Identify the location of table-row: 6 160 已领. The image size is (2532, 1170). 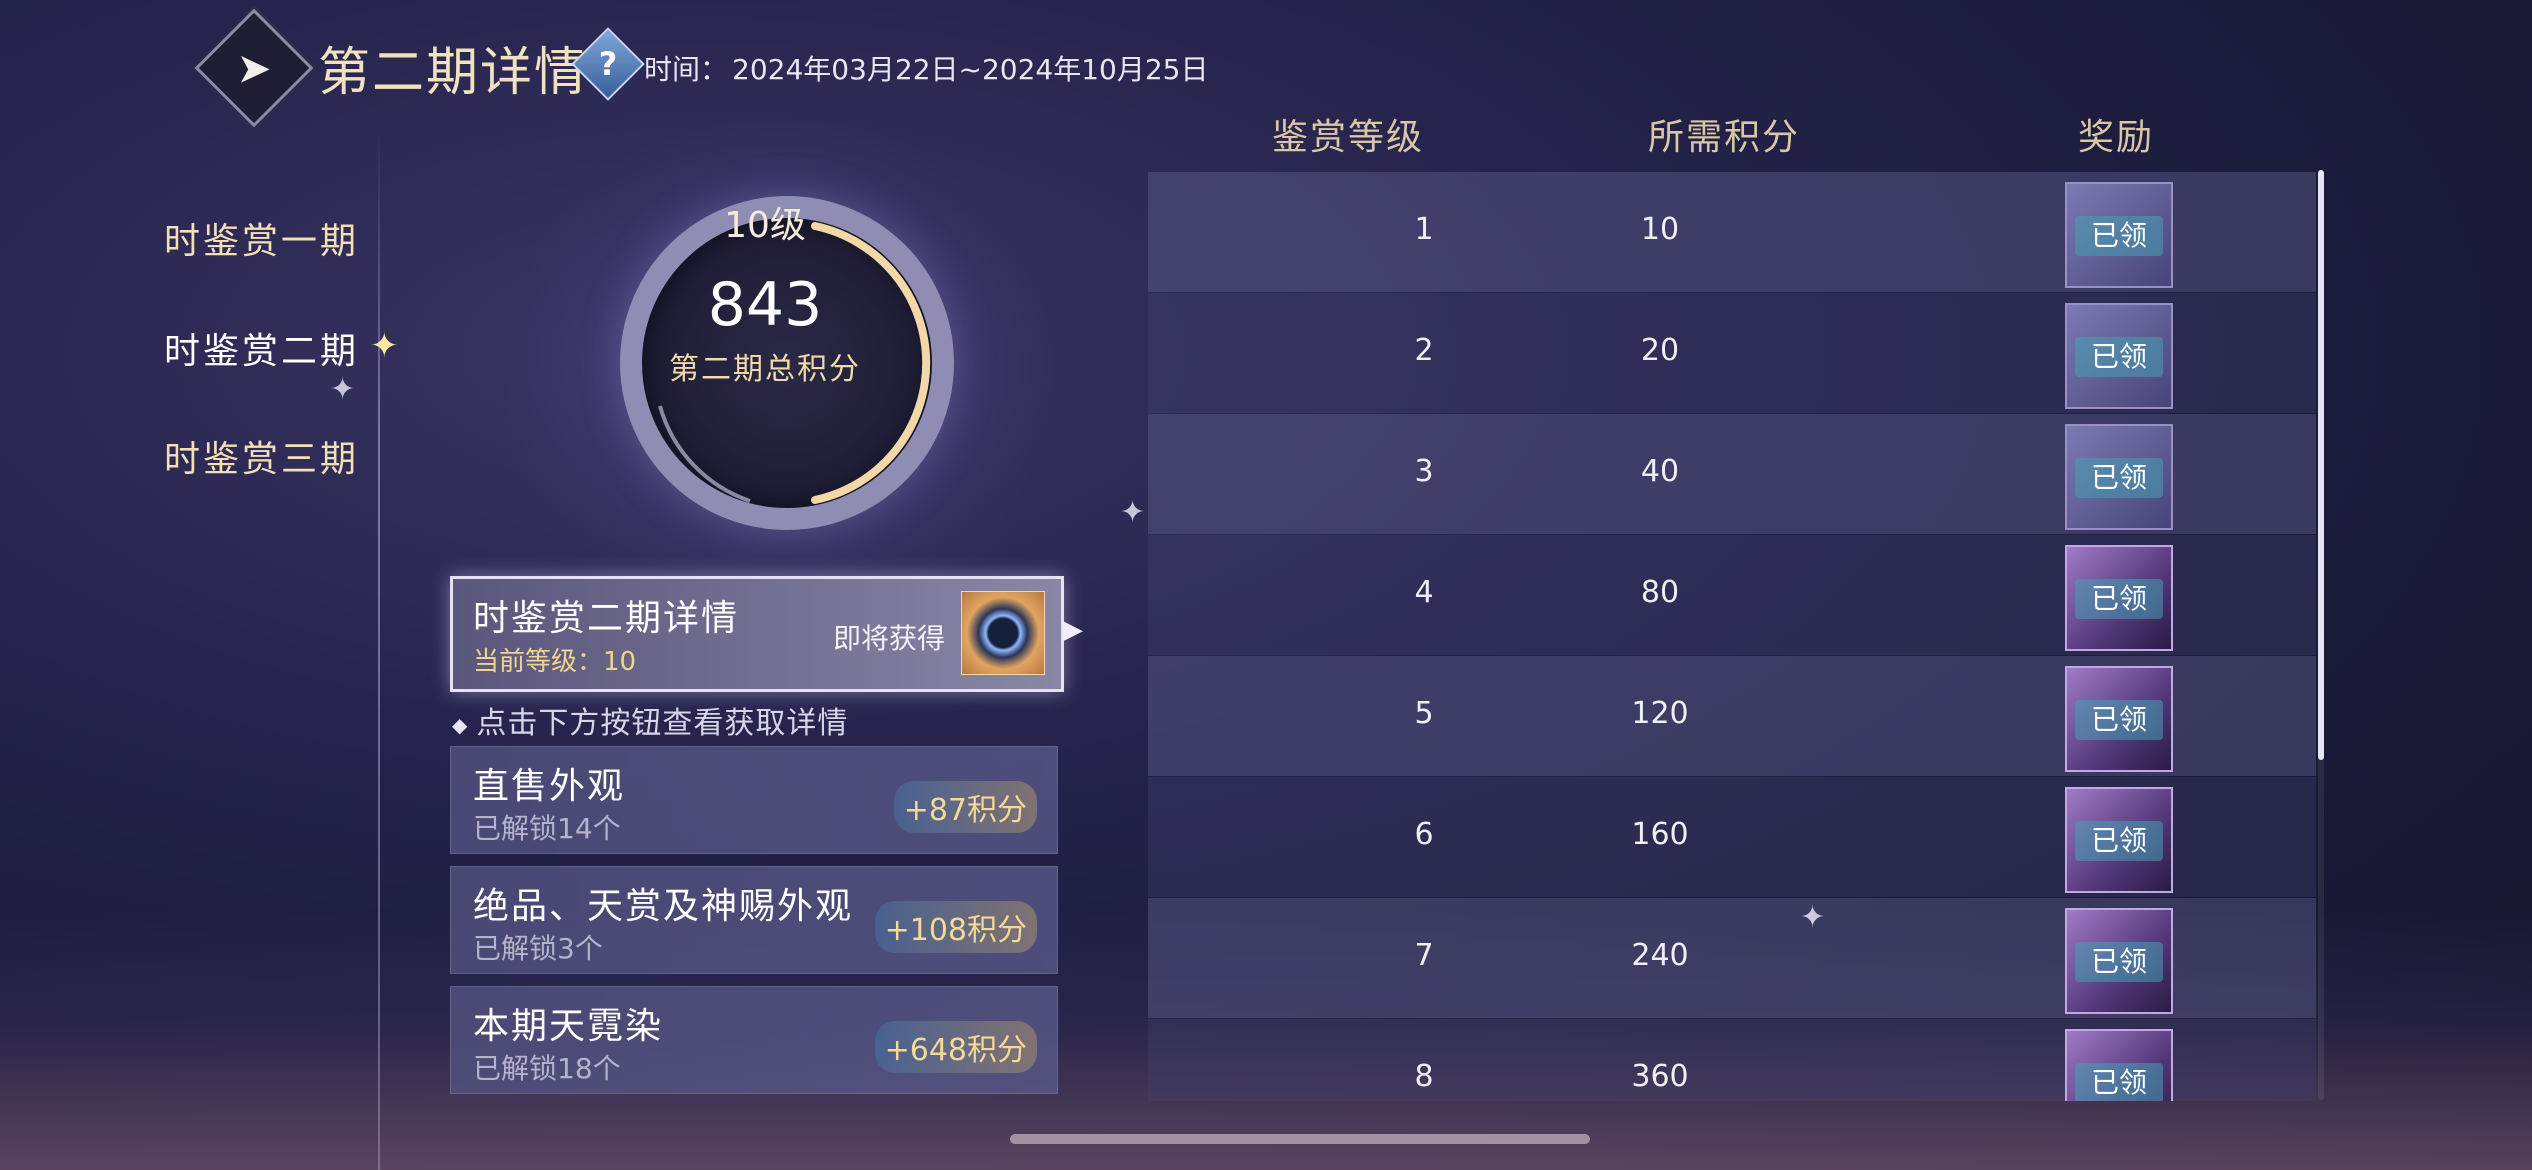
(1732, 837).